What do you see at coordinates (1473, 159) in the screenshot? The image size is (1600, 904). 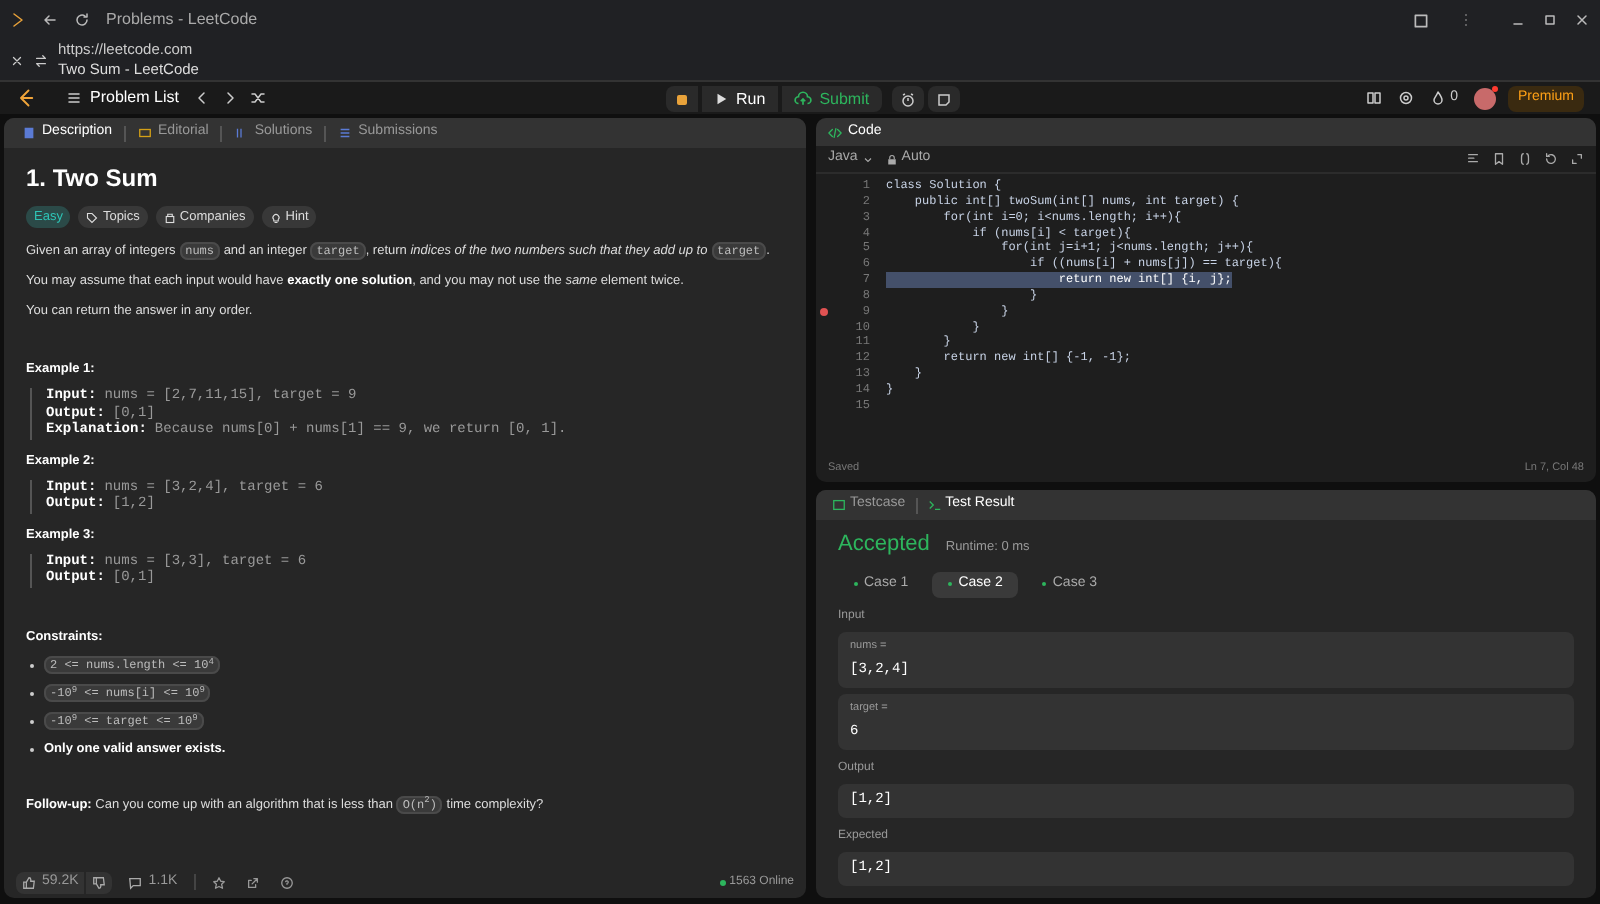 I see `format-icon` at bounding box center [1473, 159].